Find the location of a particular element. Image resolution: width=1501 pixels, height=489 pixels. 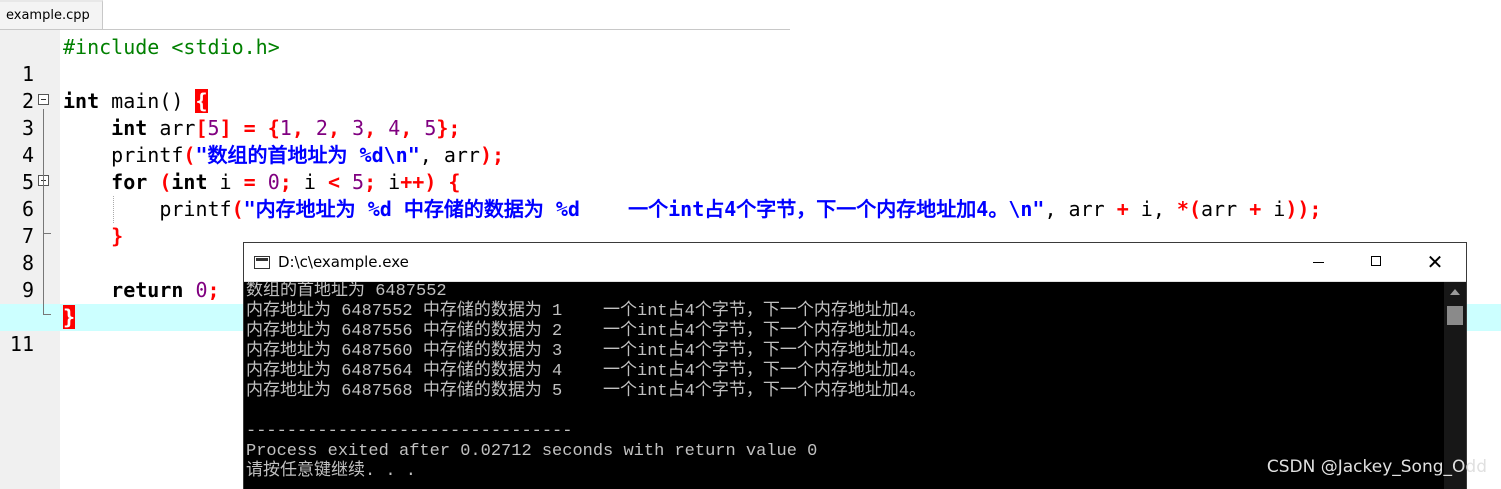

console-line: 数组的首地址为 6487552 is located at coordinates (346, 291).